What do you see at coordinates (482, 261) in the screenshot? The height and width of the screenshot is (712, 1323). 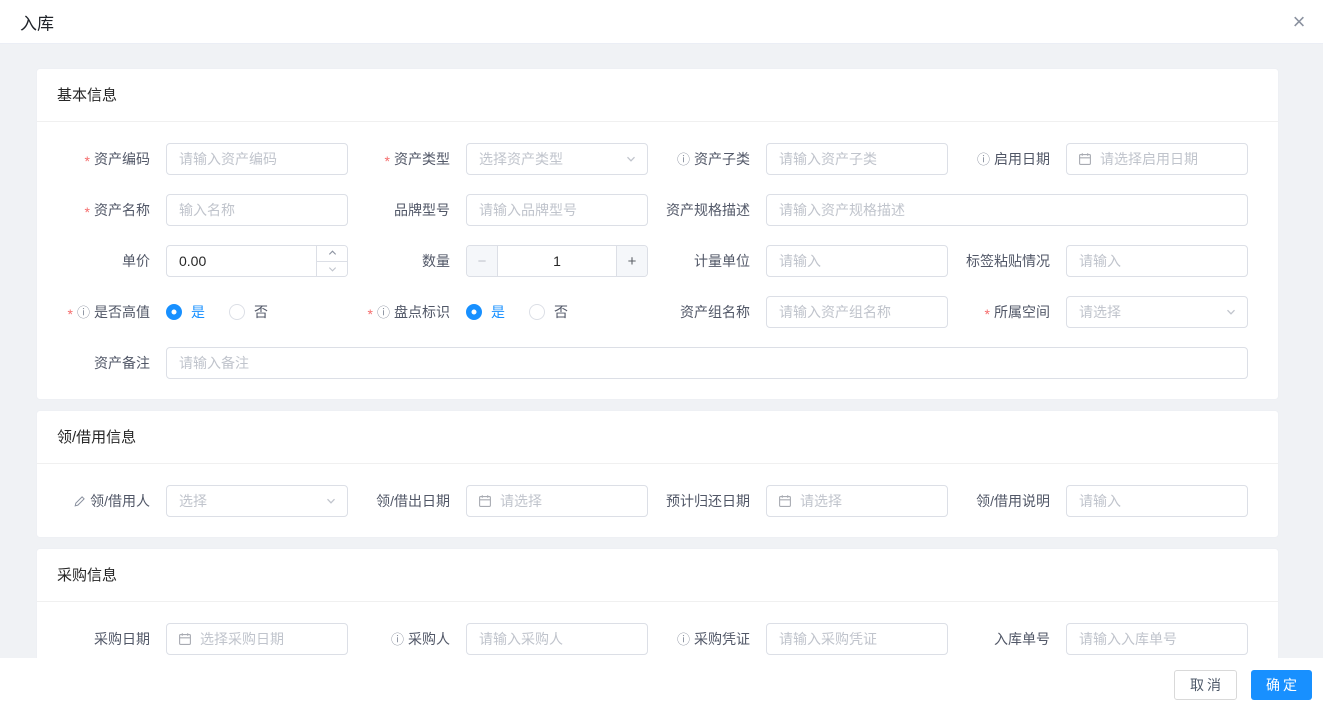 I see `decrement-button: −` at bounding box center [482, 261].